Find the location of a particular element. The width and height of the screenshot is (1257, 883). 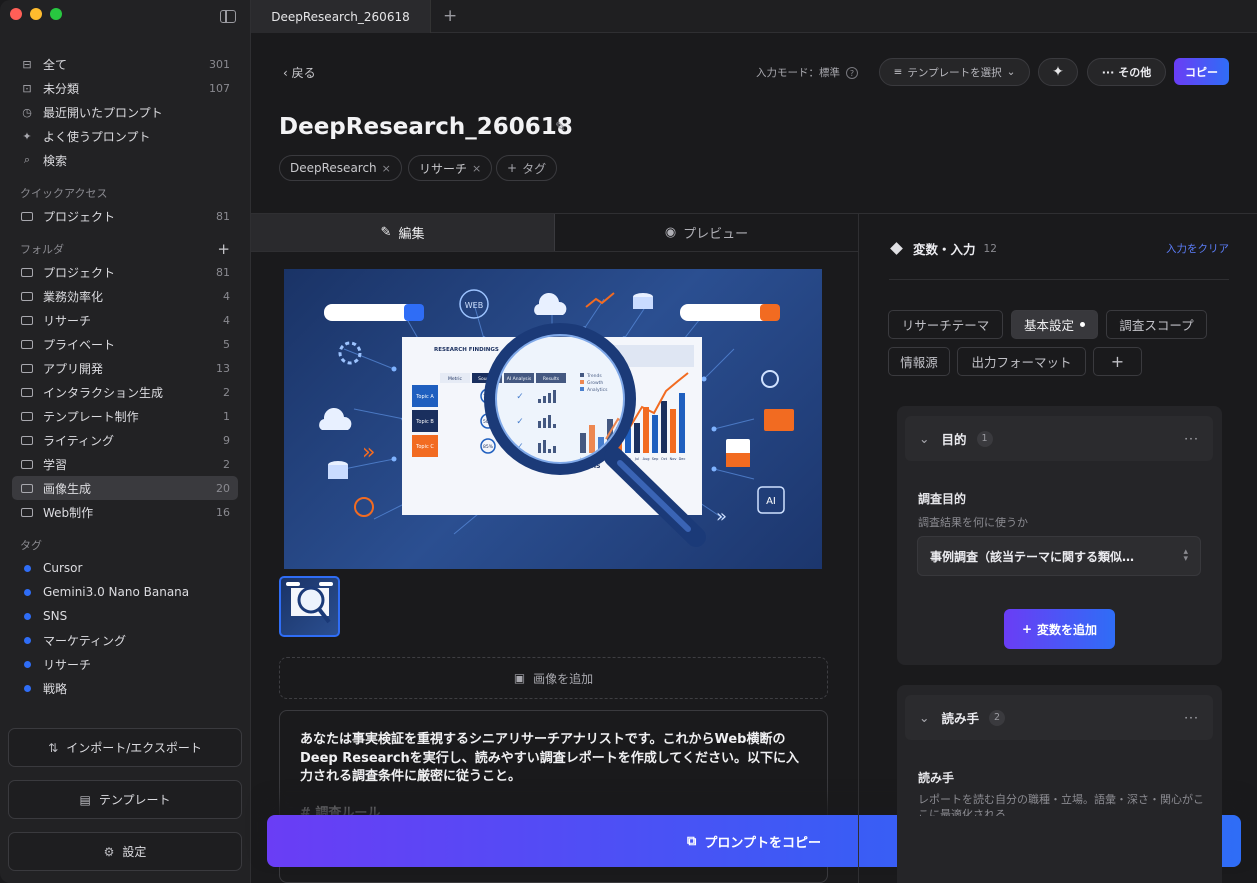

close-window-button is located at coordinates (16, 14).